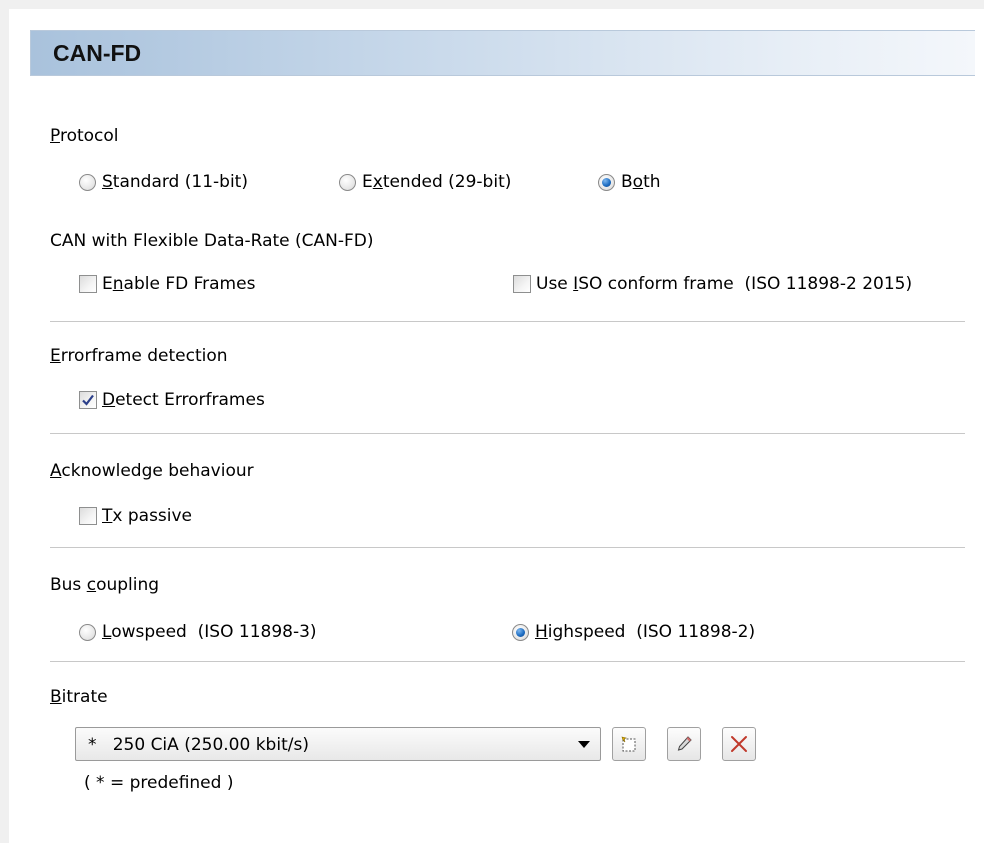 Image resolution: width=984 pixels, height=843 pixels. What do you see at coordinates (641, 182) in the screenshot?
I see `radio-both-label: Both` at bounding box center [641, 182].